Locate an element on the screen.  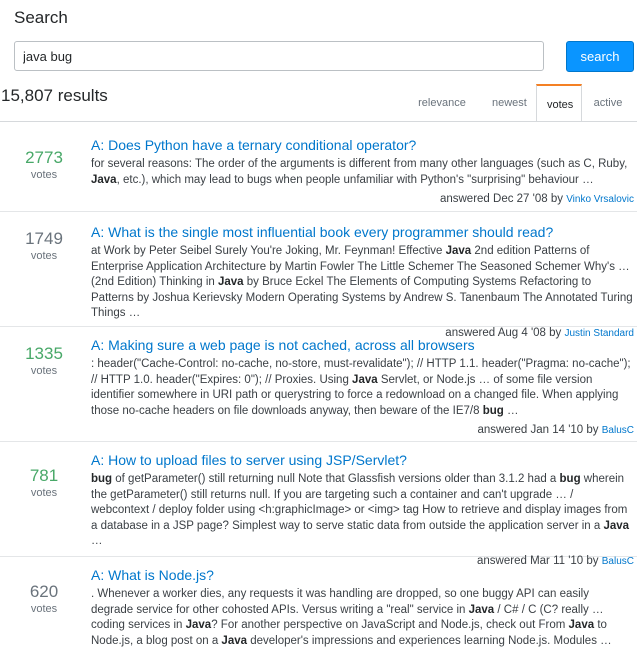
result-meta: answered Jan 14 '10 by BalusC is located at coordinates (362, 430).